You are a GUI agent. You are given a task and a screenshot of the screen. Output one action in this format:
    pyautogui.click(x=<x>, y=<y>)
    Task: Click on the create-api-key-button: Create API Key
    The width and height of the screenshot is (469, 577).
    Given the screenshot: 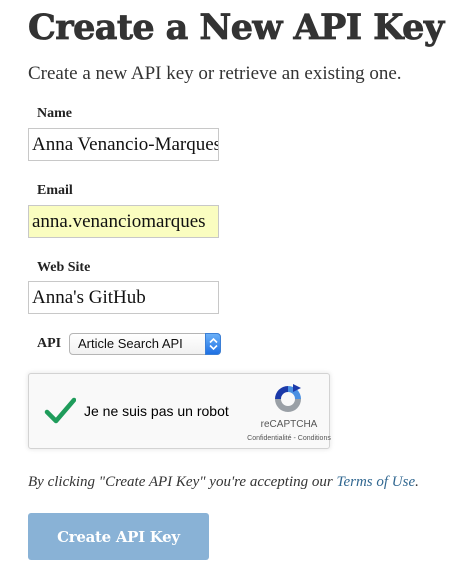 What is the action you would take?
    pyautogui.click(x=118, y=536)
    